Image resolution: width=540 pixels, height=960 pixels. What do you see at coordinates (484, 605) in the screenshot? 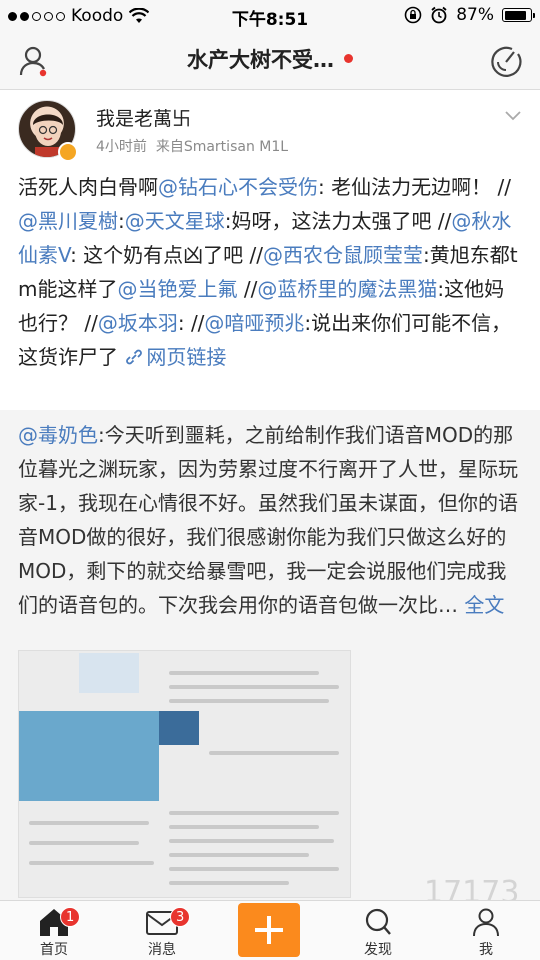
I see `full-text-link: 全文` at bounding box center [484, 605].